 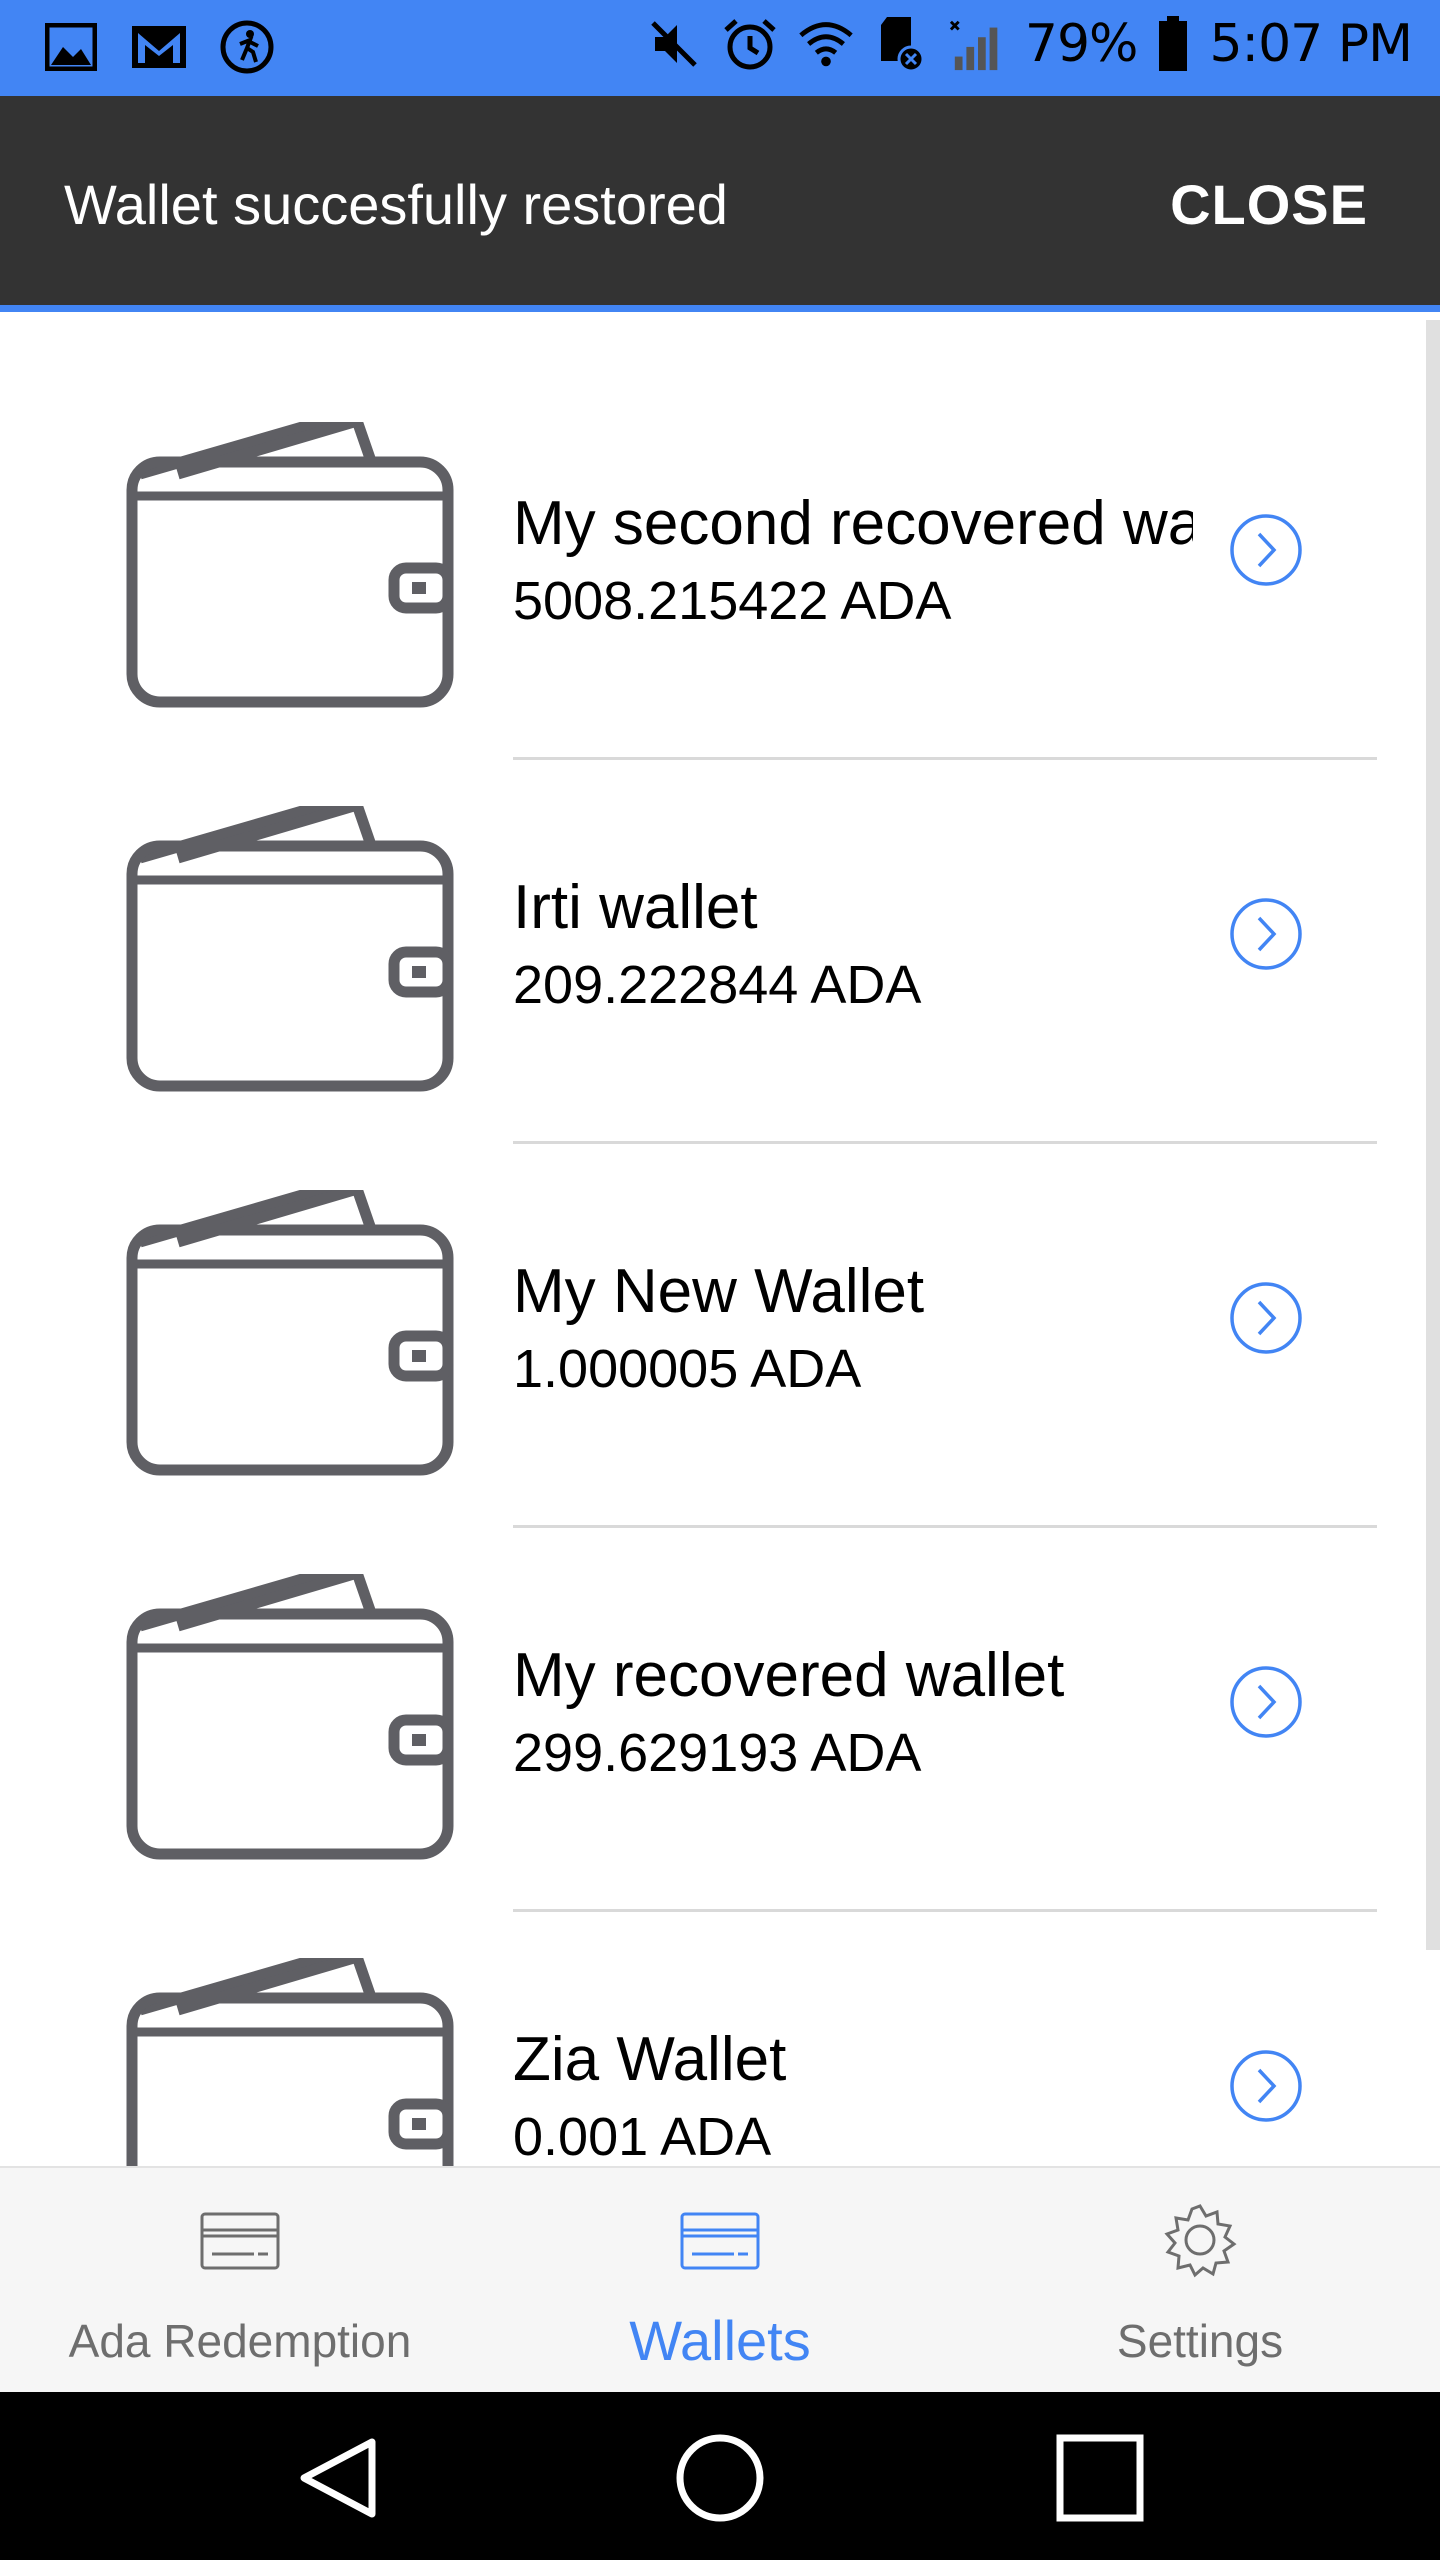 What do you see at coordinates (1200, 2281) in the screenshot?
I see `nav-settings: Settings` at bounding box center [1200, 2281].